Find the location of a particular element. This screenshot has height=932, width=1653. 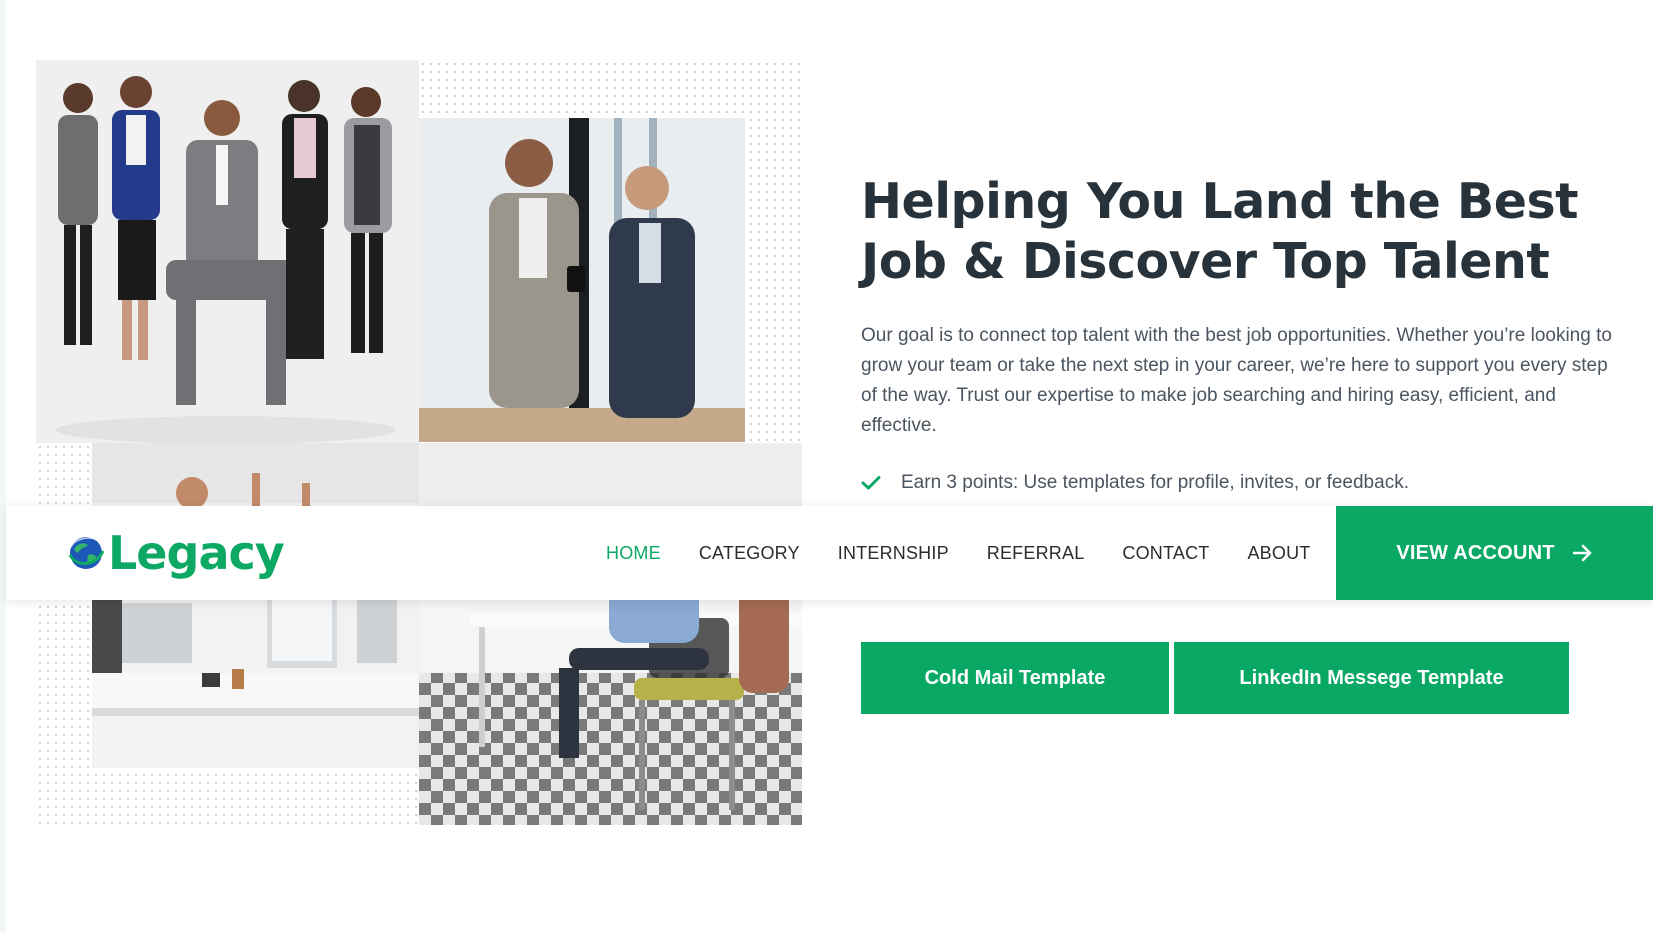

brand-logo: Legacy is located at coordinates (175, 553).